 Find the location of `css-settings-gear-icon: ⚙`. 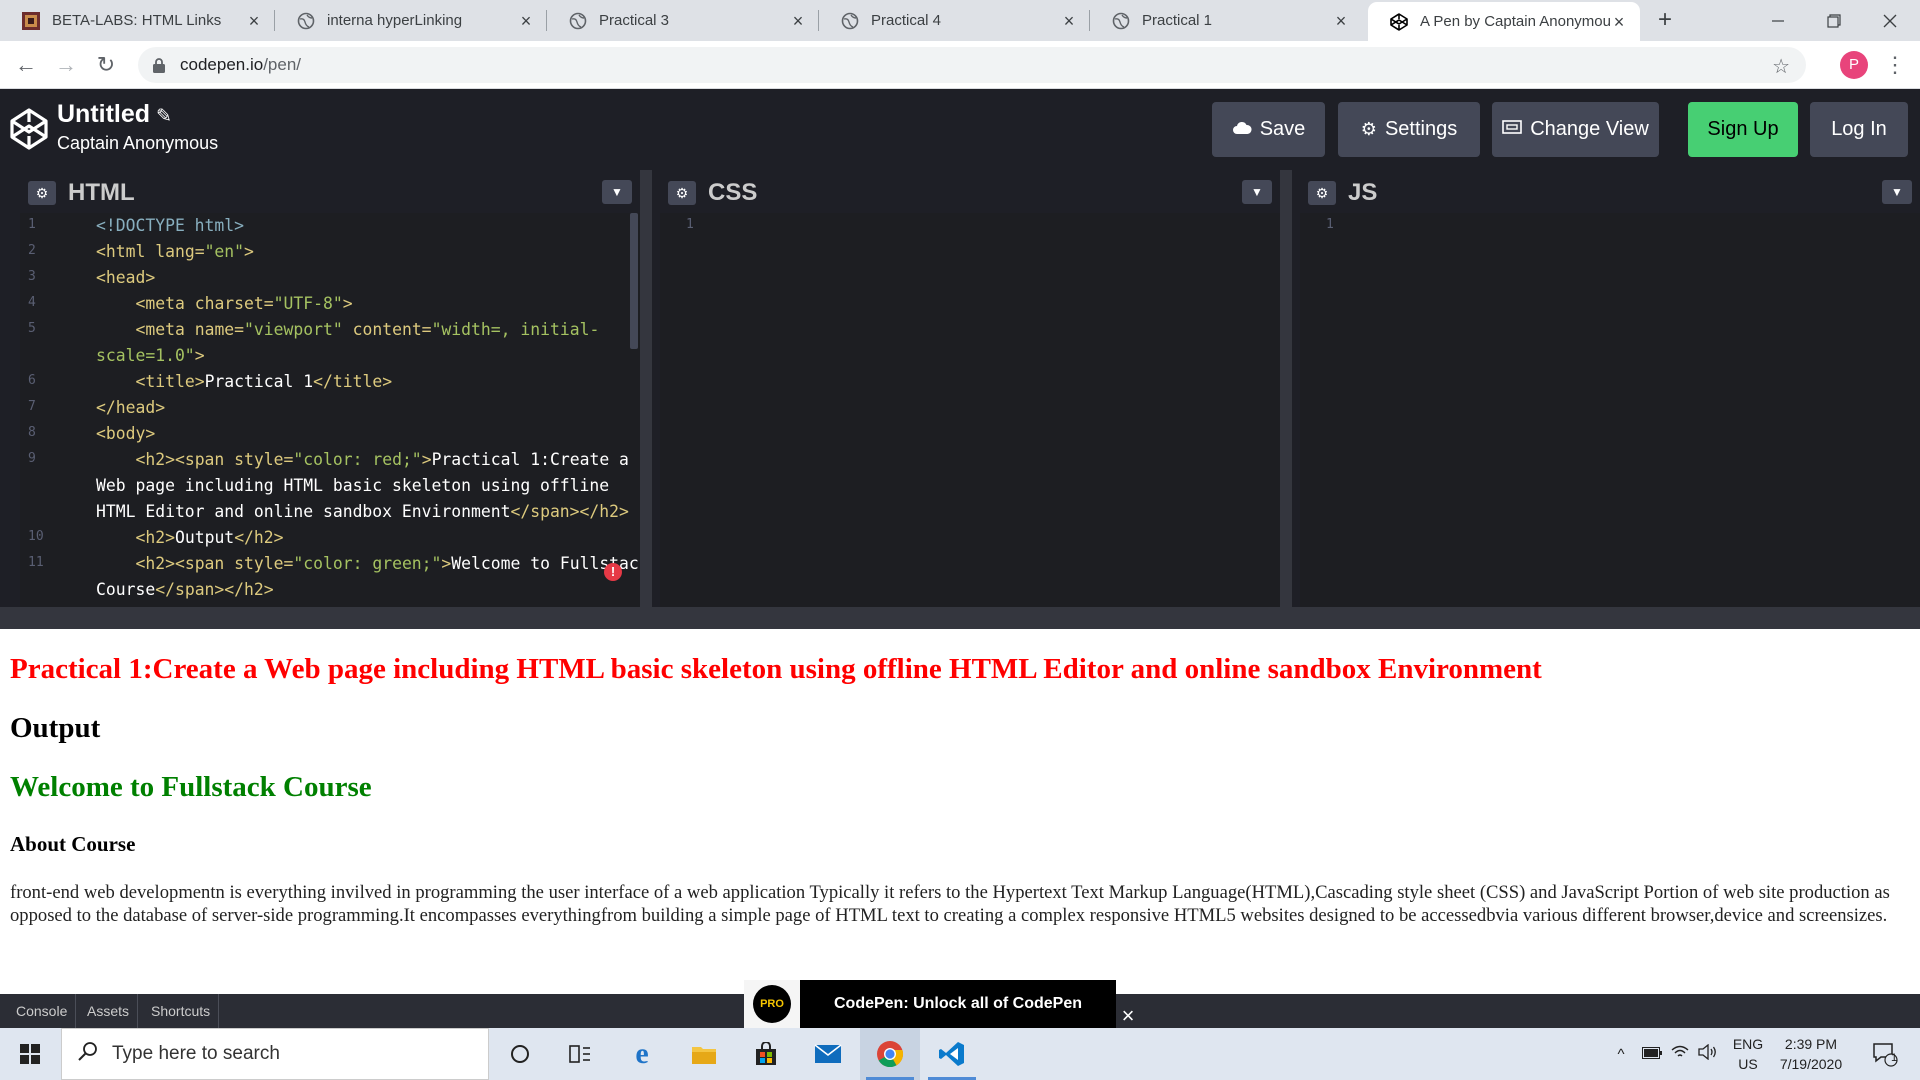

css-settings-gear-icon: ⚙ is located at coordinates (682, 193).